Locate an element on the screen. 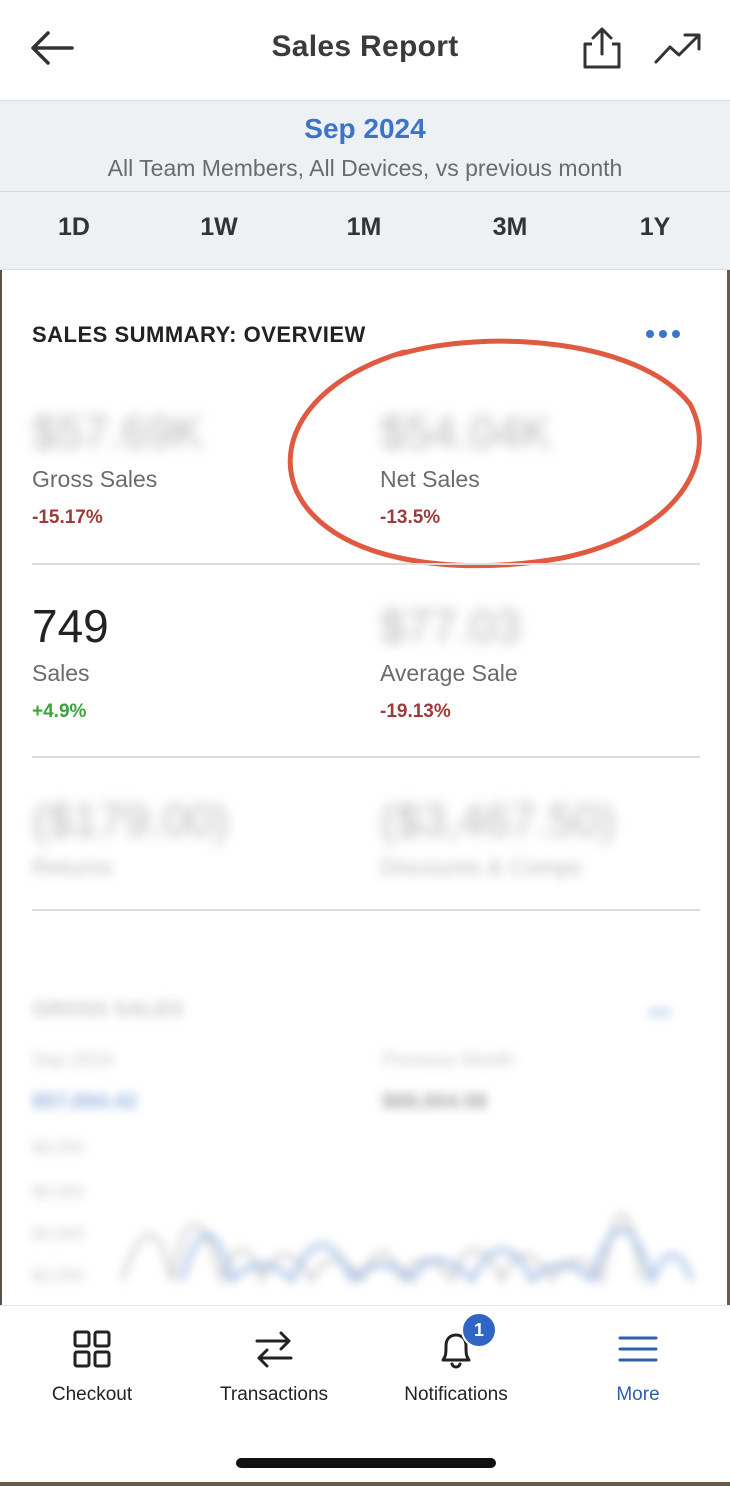  grid-icon is located at coordinates (92, 1349).